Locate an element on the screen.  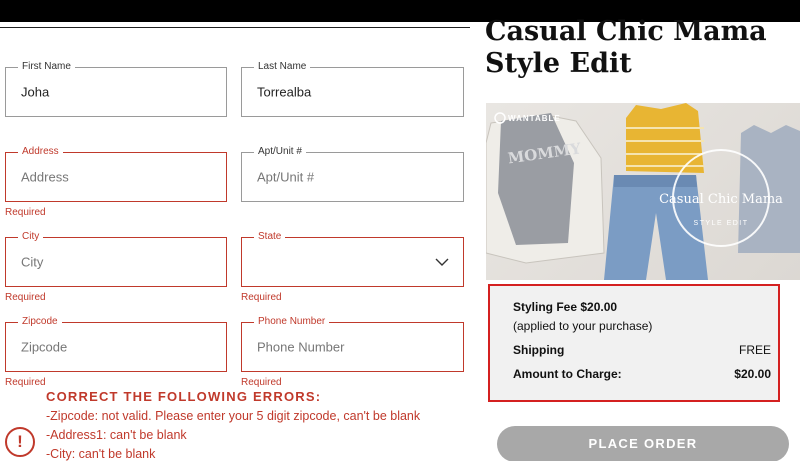
address-field: Address Address is located at coordinates (116, 174).